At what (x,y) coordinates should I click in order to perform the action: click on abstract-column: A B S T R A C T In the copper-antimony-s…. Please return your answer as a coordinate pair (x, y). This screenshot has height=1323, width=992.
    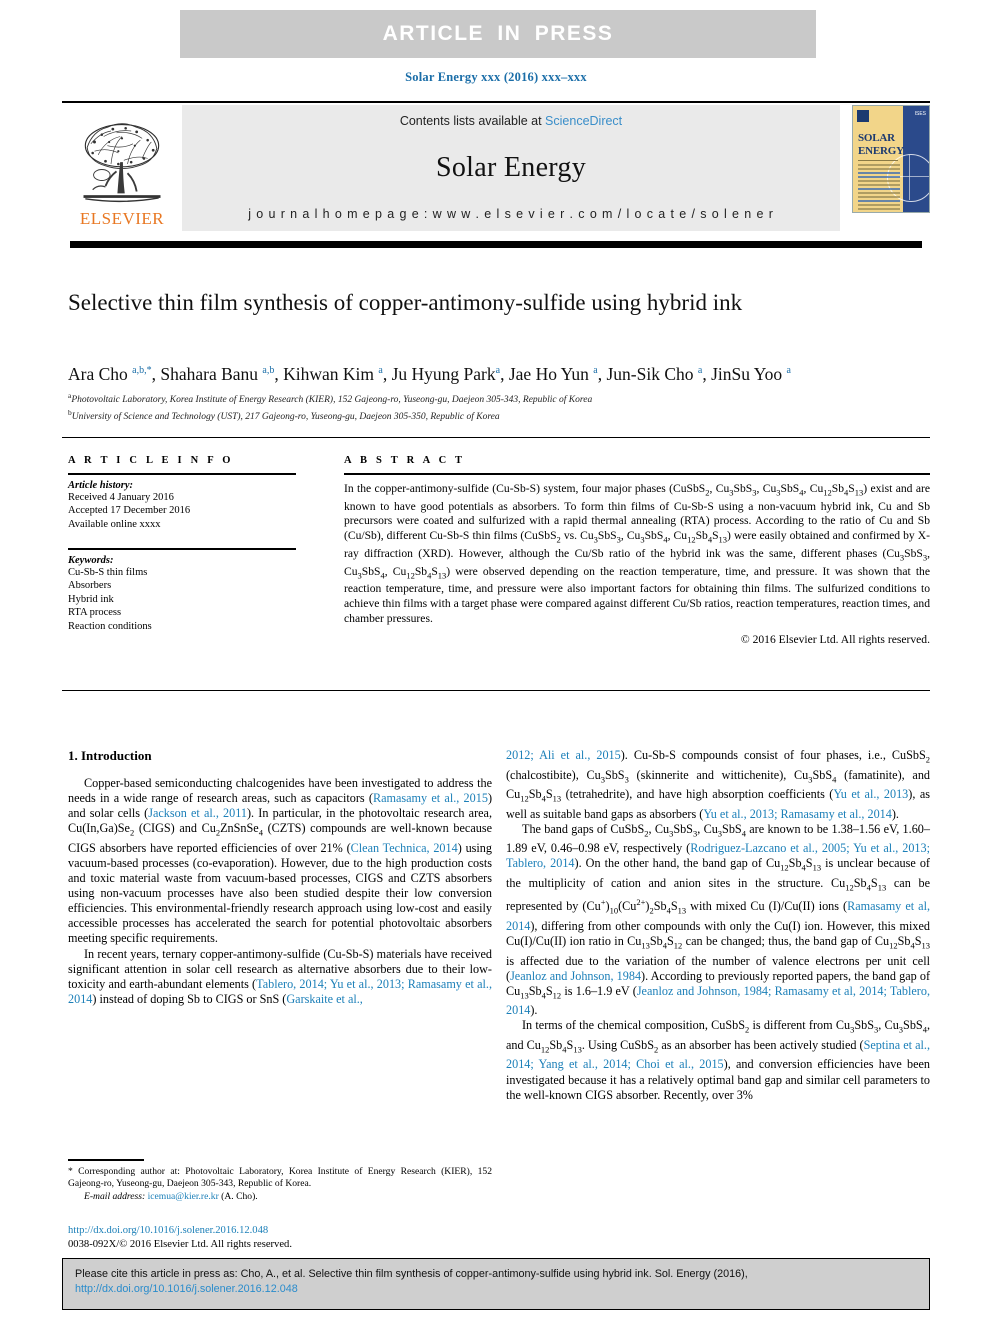
    Looking at the image, I should click on (637, 550).